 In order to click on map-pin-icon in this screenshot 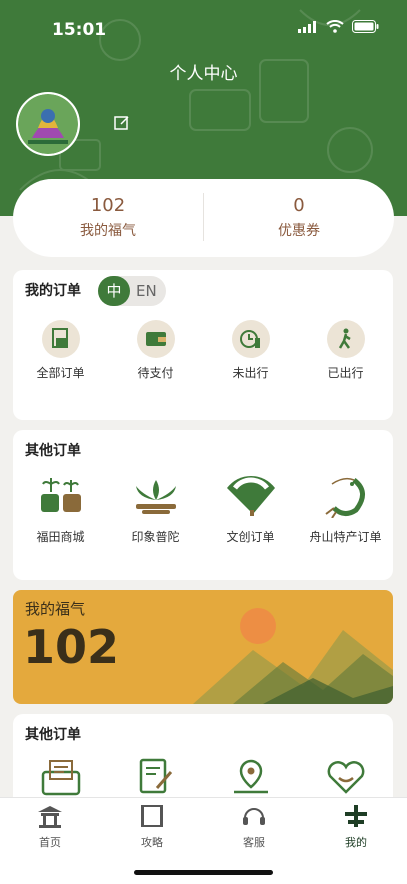, I will do `click(250, 776)`.